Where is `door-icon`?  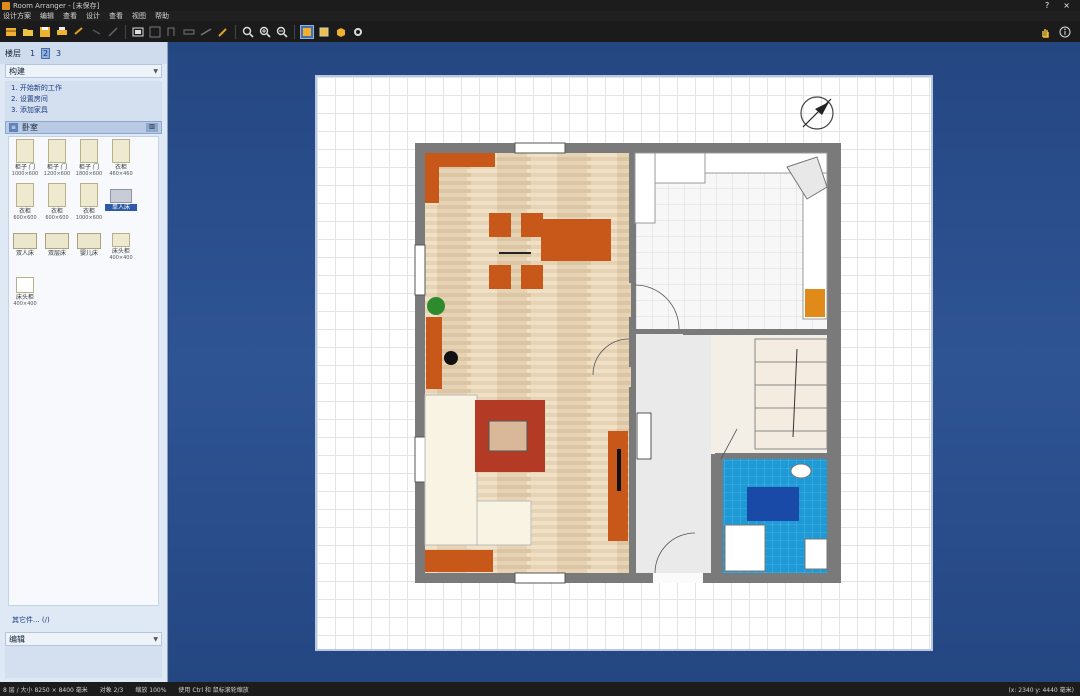
door-icon is located at coordinates (172, 32).